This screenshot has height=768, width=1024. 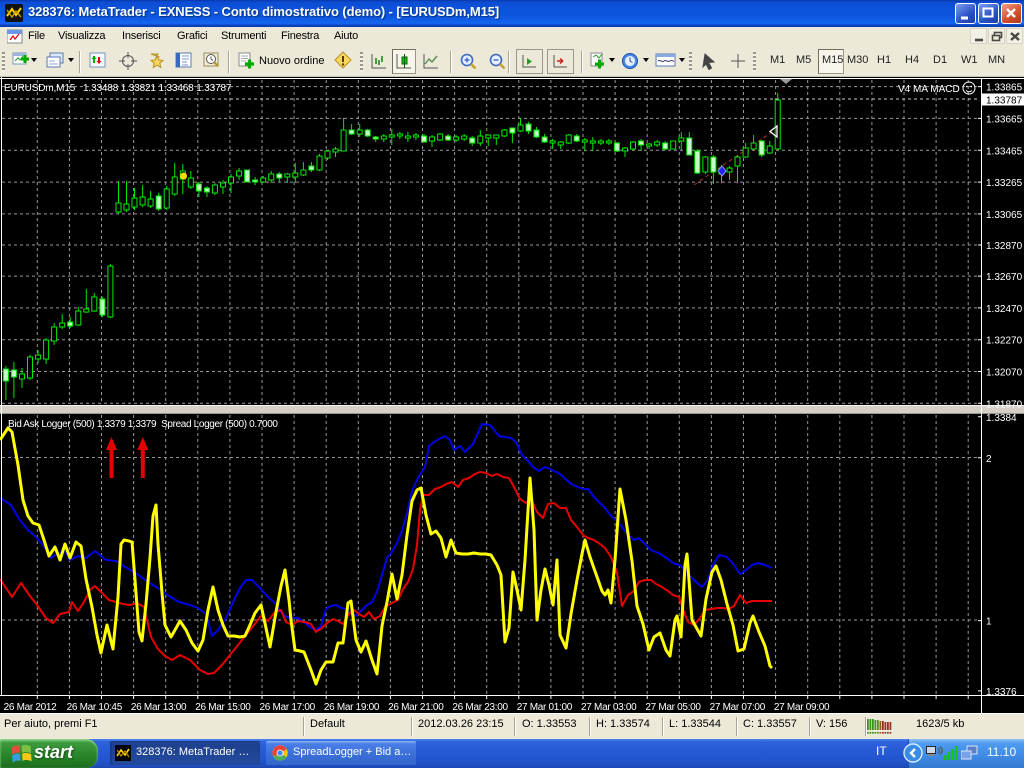 What do you see at coordinates (1004, 183) in the screenshot?
I see `svg-text: 1.33265` at bounding box center [1004, 183].